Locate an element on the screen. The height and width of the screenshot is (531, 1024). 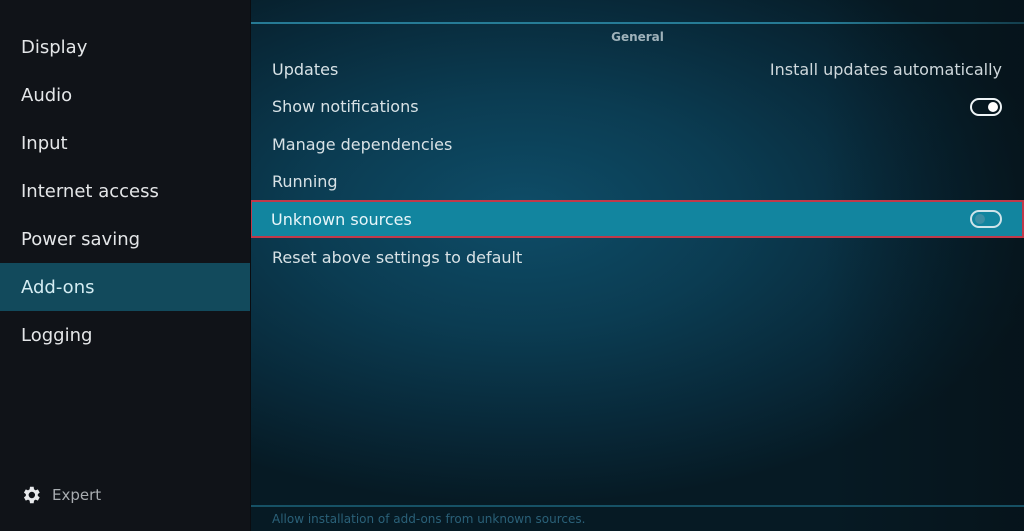
settings-level-button: Expert is located at coordinates (60, 495).